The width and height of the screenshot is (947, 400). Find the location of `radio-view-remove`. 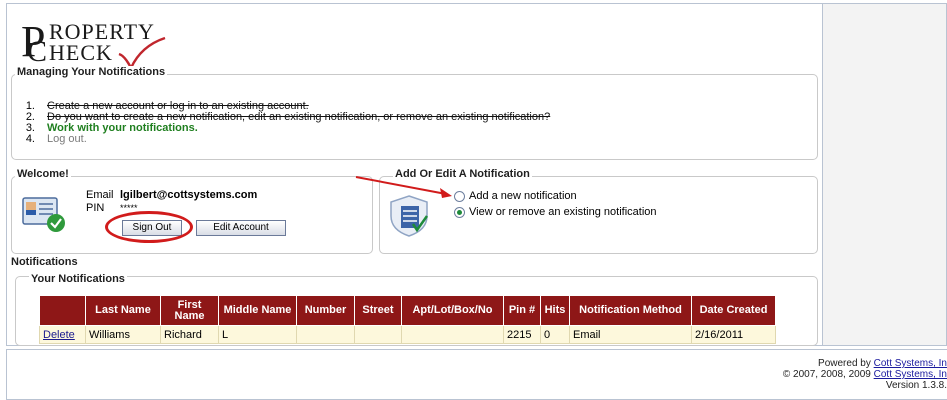

radio-view-remove is located at coordinates (459, 212).